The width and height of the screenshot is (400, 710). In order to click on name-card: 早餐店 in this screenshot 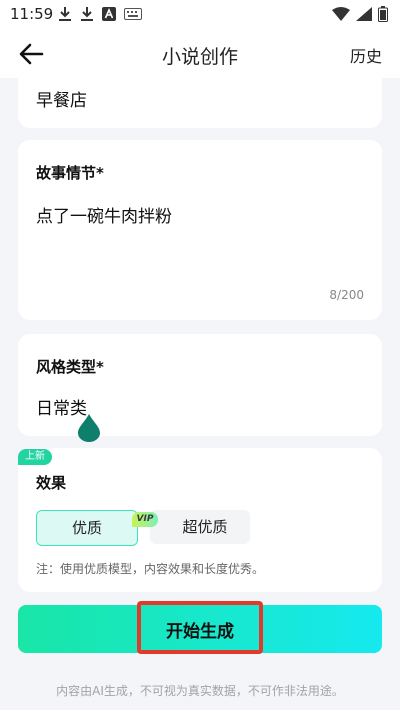, I will do `click(200, 103)`.